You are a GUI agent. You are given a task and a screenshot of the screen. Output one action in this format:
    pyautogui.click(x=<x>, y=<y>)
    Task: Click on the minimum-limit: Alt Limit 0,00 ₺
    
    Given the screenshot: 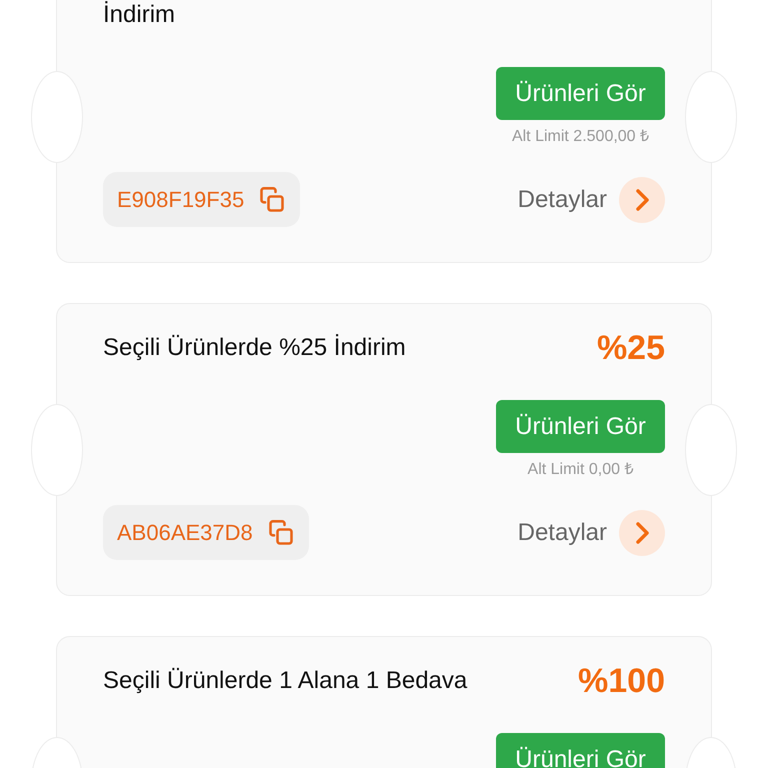 What is the action you would take?
    pyautogui.click(x=580, y=469)
    